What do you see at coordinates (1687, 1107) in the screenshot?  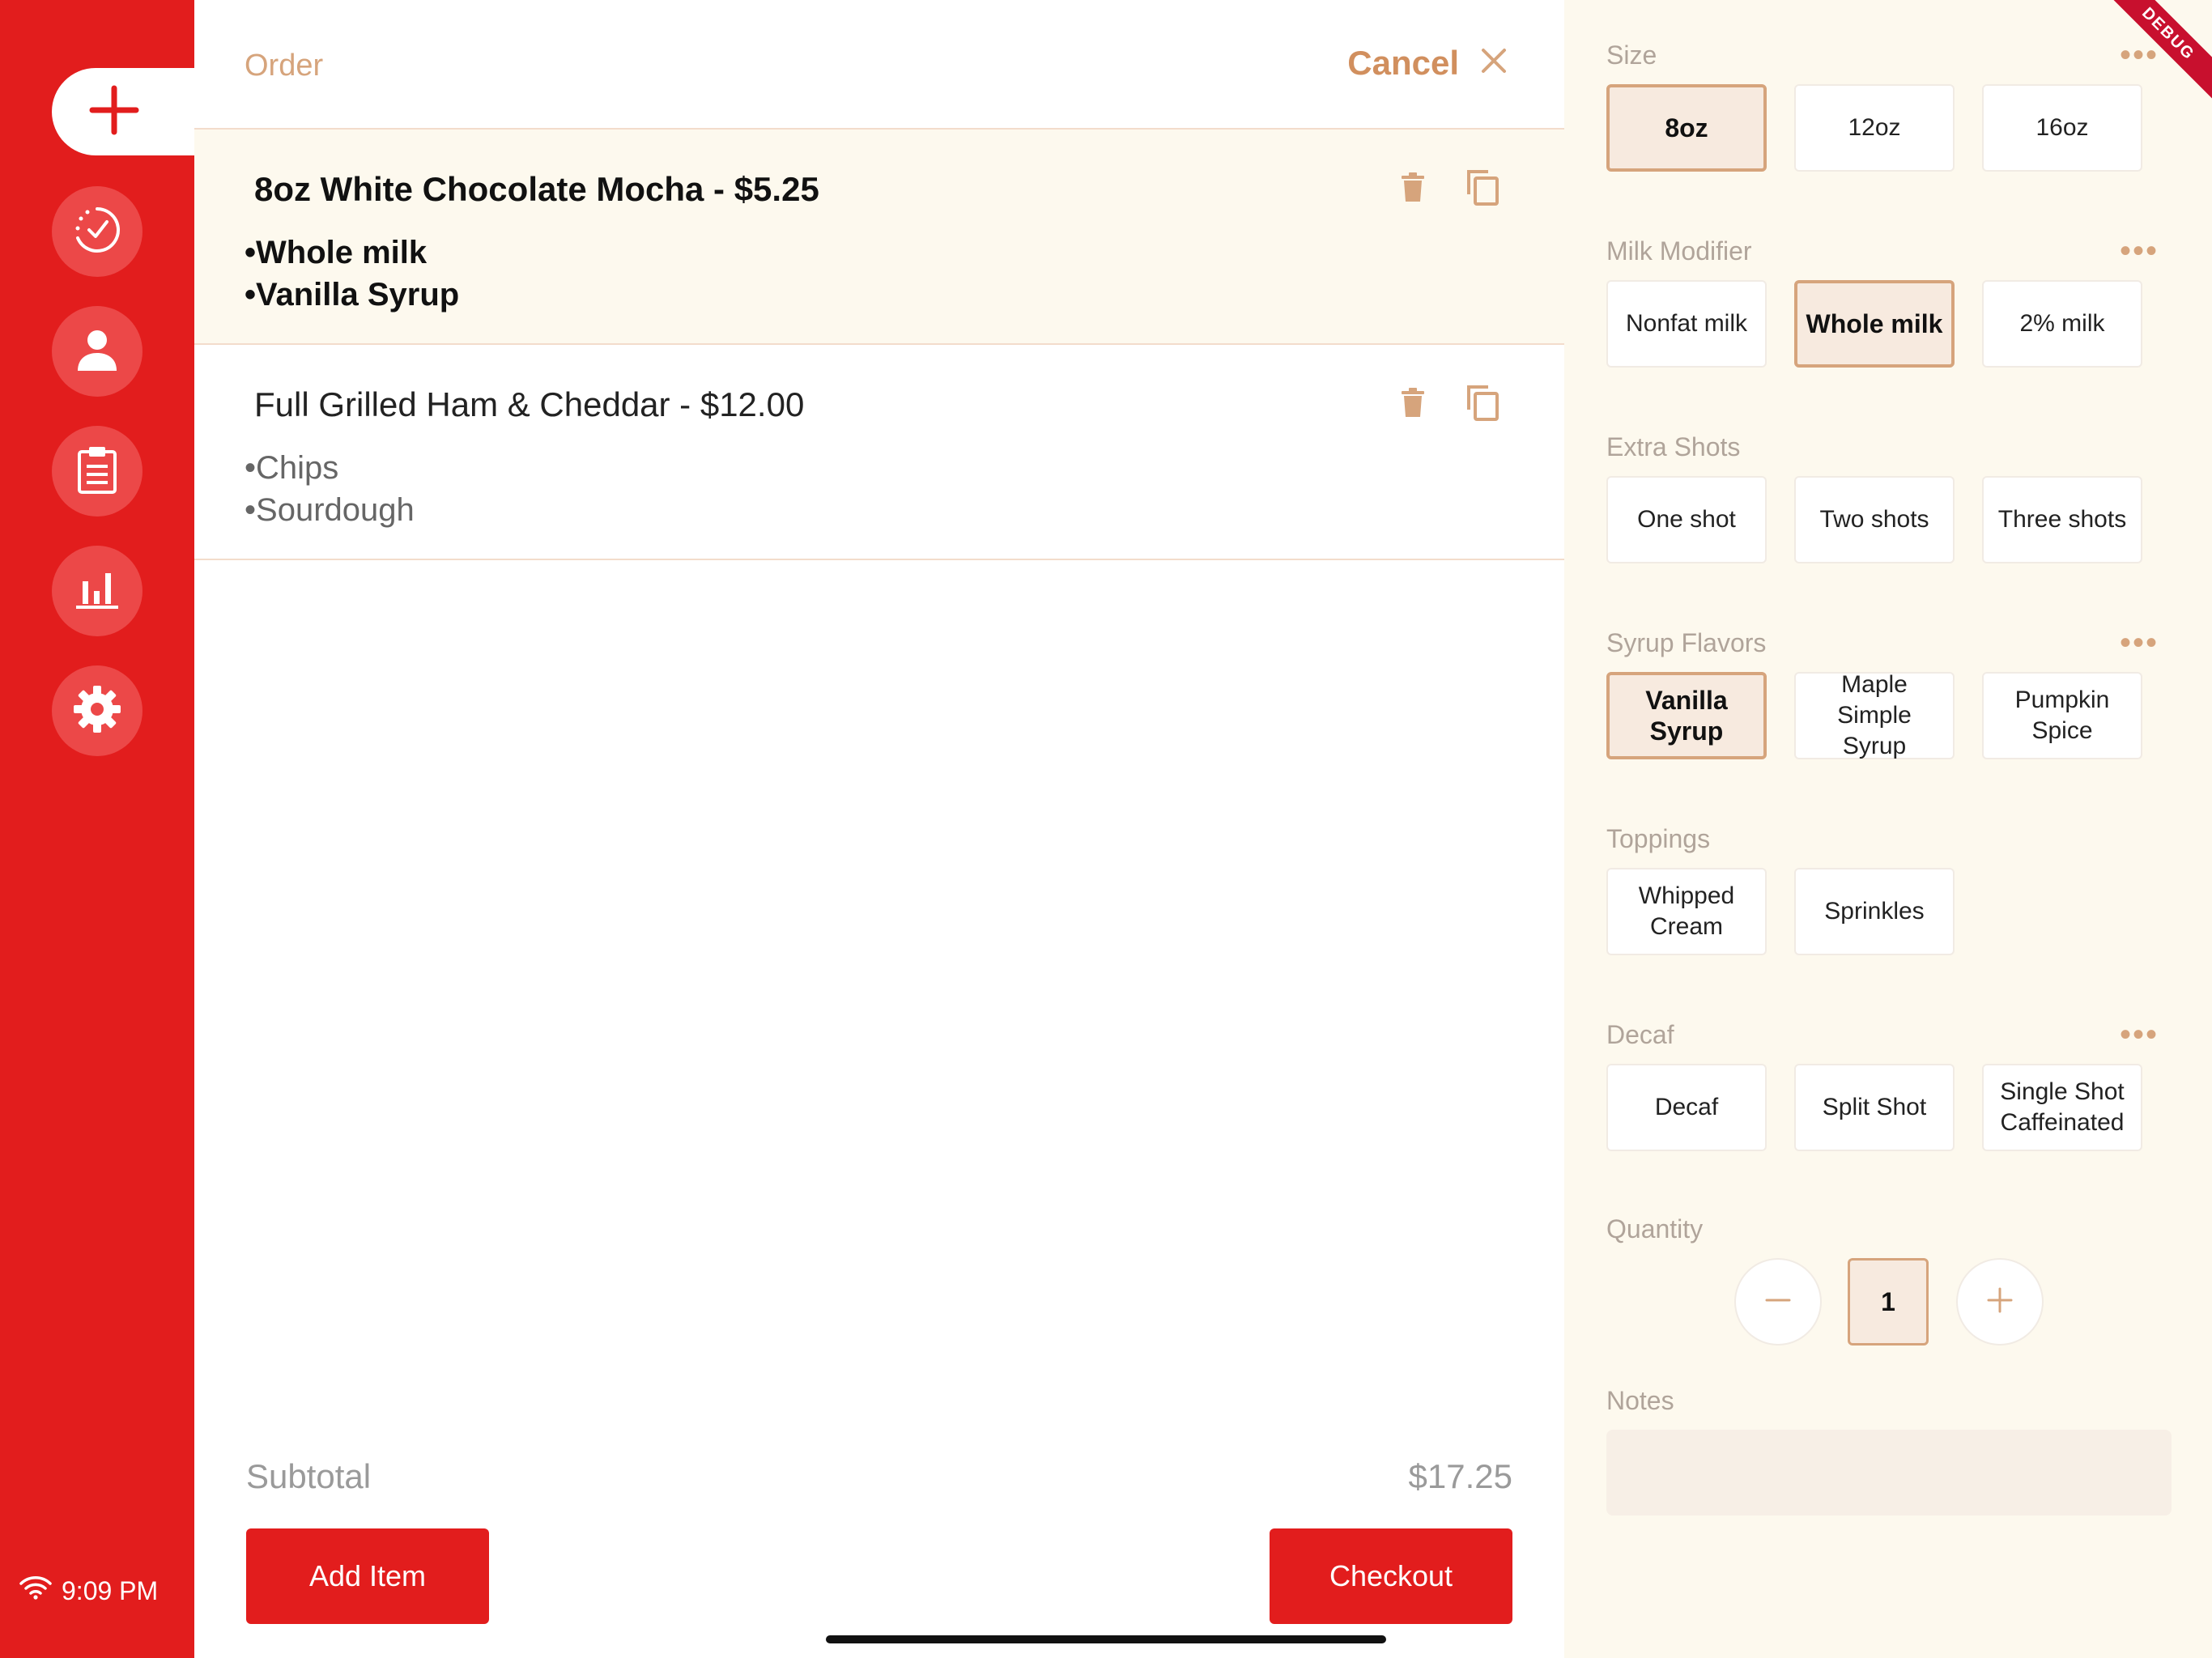 I see `option-decaf: Decaf` at bounding box center [1687, 1107].